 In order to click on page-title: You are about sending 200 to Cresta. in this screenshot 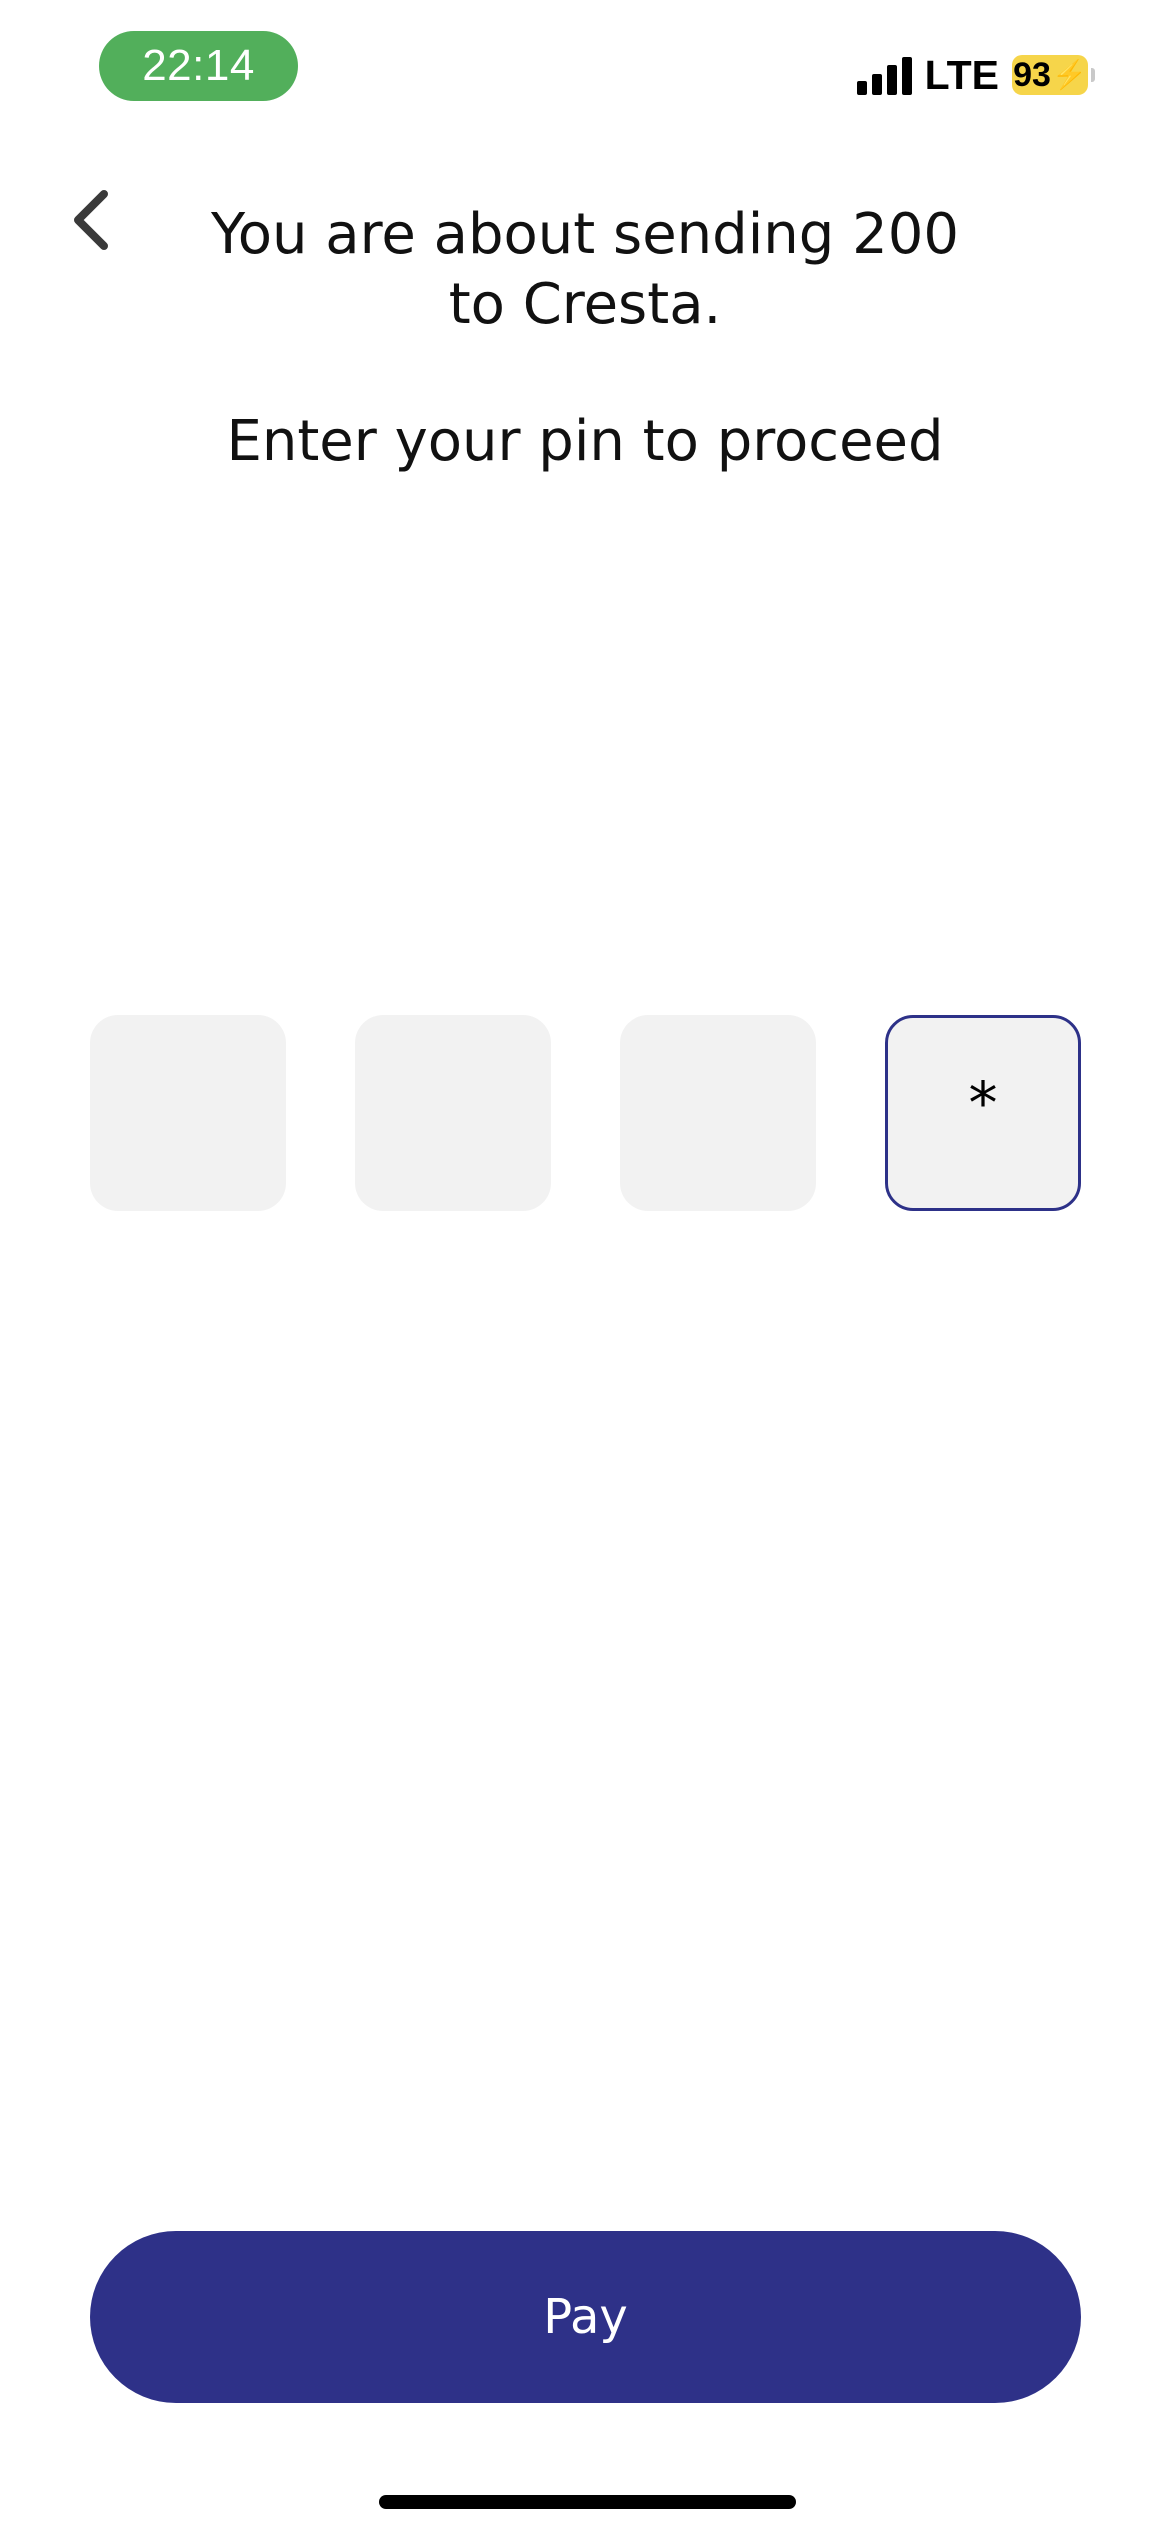, I will do `click(585, 270)`.